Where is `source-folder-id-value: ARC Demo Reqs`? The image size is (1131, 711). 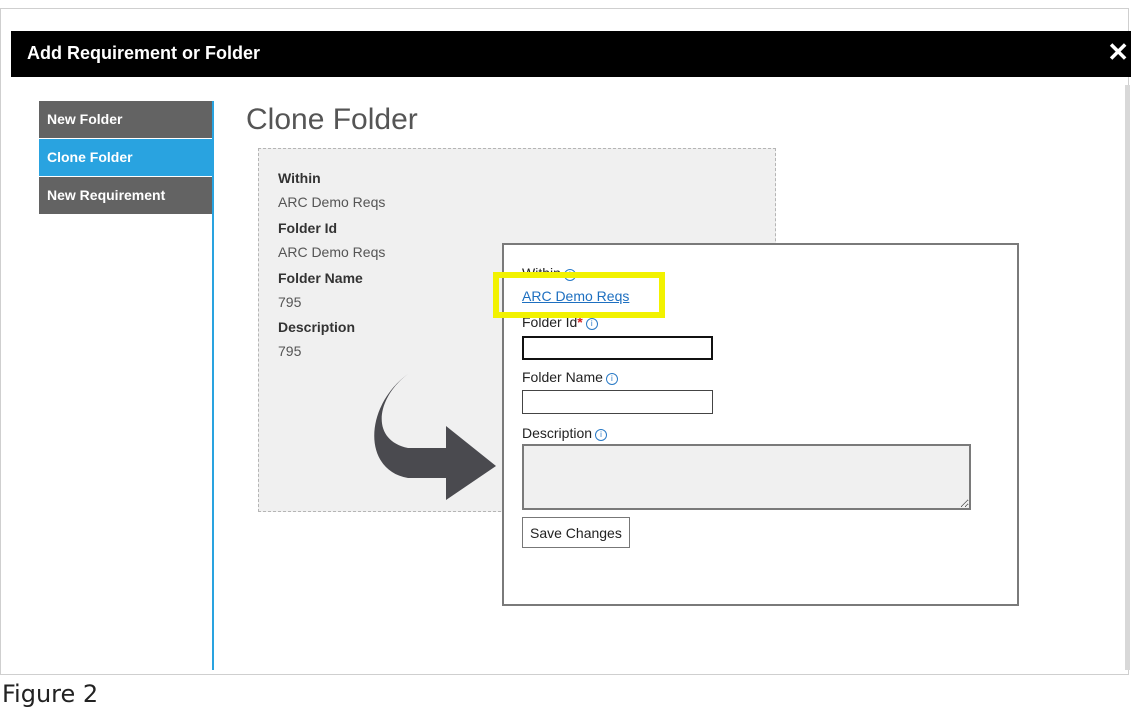 source-folder-id-value: ARC Demo Reqs is located at coordinates (332, 252).